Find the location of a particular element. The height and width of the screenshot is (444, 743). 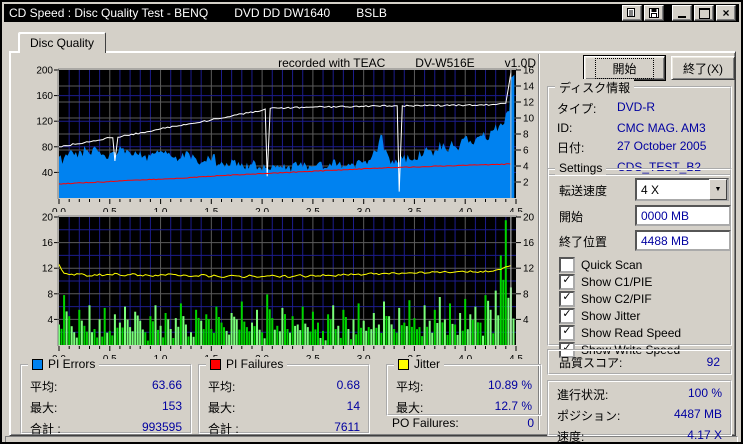

tab-disc-quality: Disc Quality is located at coordinates (62, 42).